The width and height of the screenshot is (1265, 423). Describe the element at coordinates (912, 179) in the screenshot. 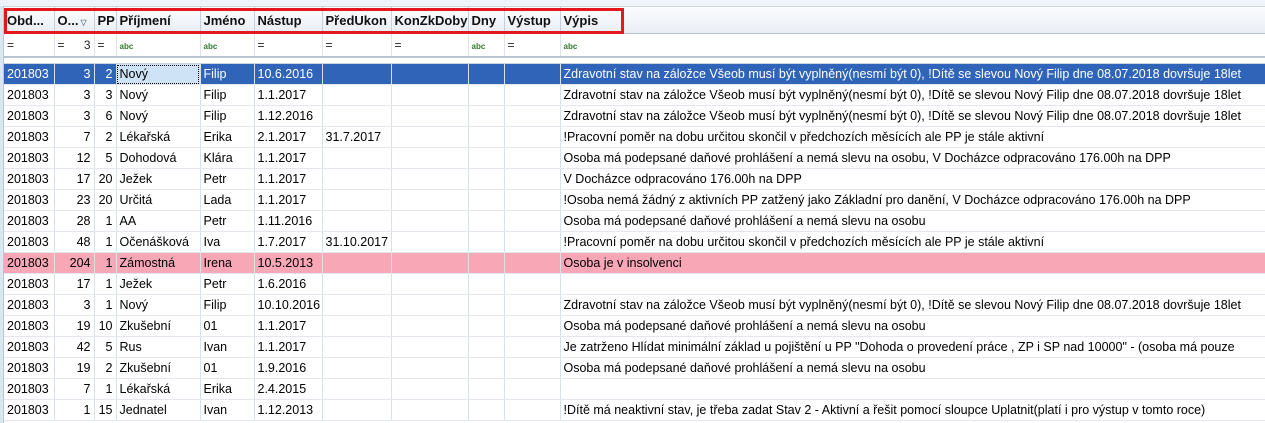

I see `cell-vypis: V Docházce odpracováno 176.00h na DPP` at that location.